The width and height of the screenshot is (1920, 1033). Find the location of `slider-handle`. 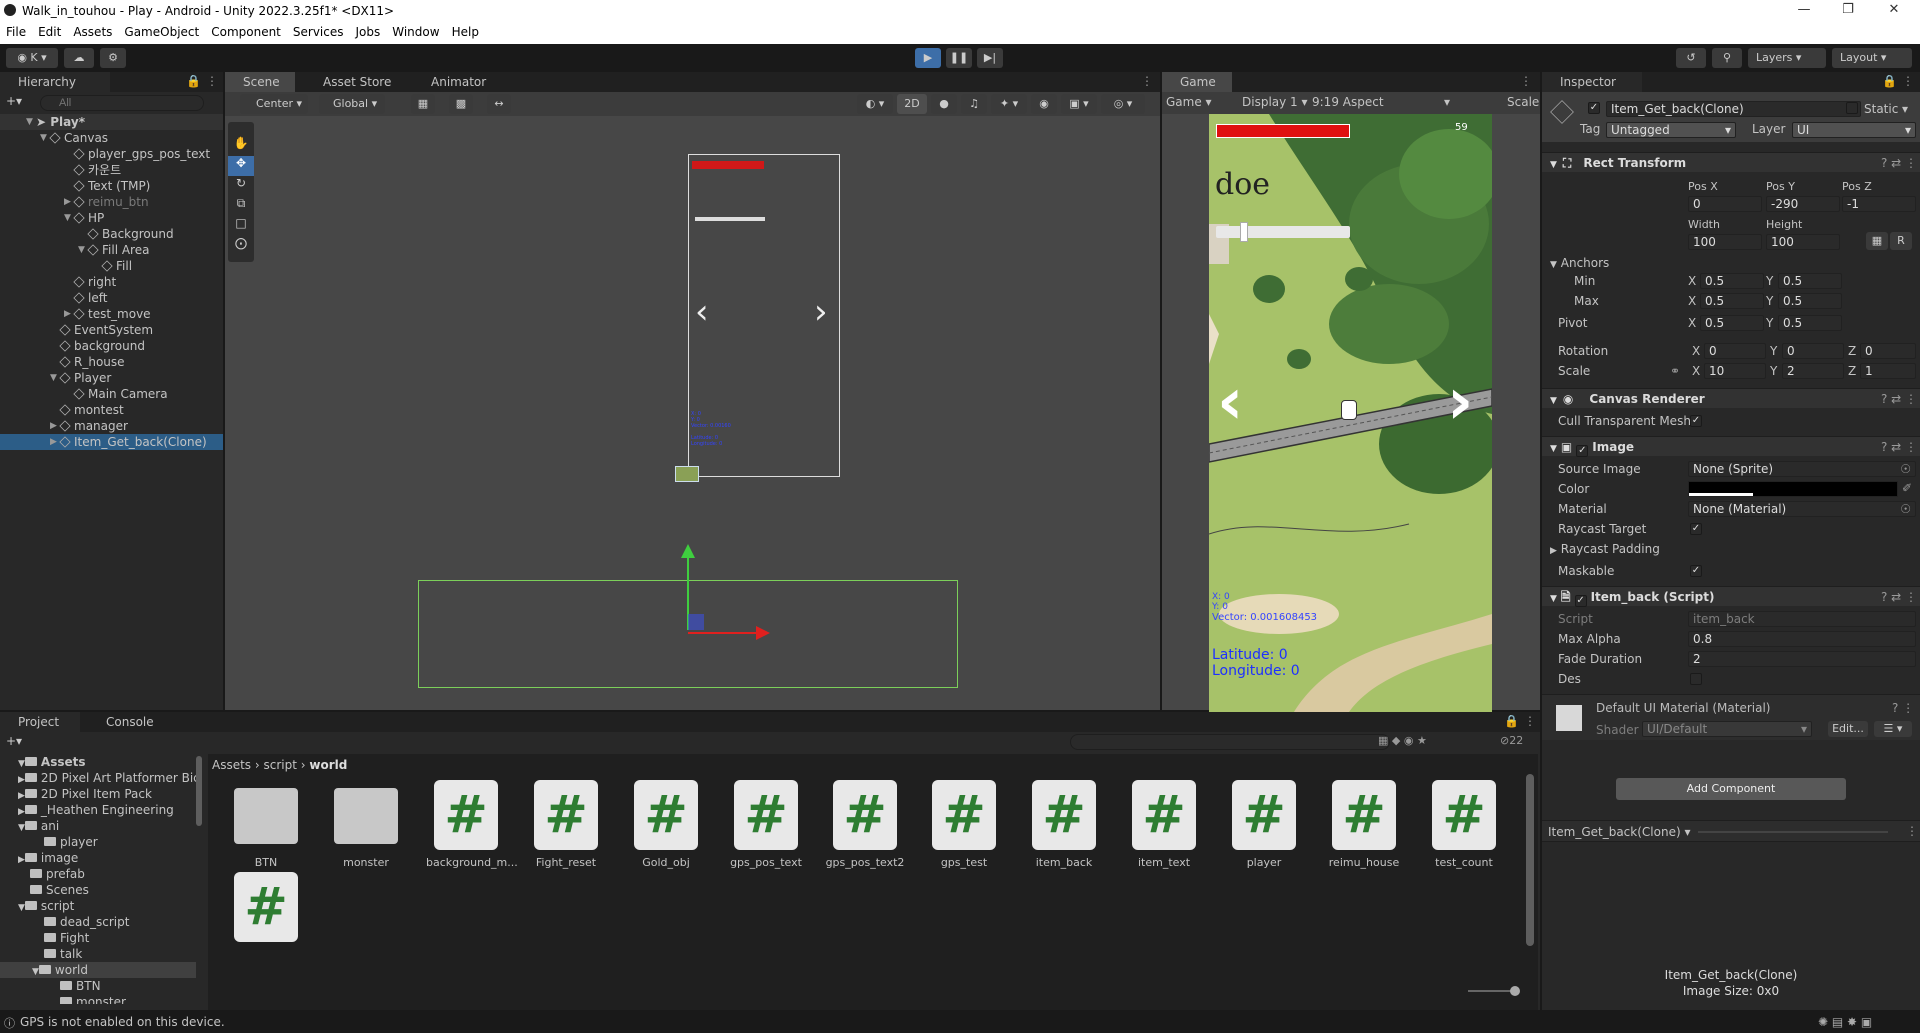

slider-handle is located at coordinates (1244, 232).